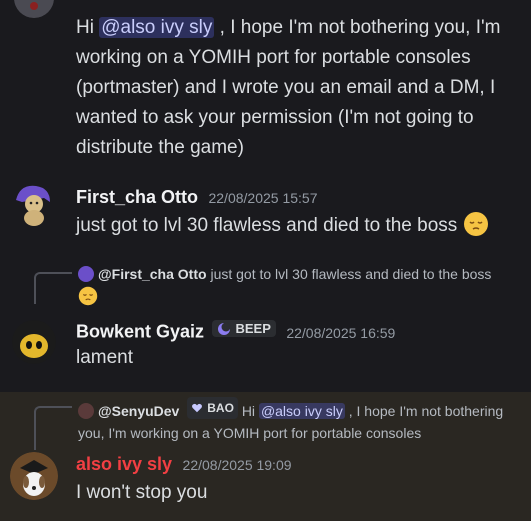  Describe the element at coordinates (137, 197) in the screenshot. I see `author-name: First_cha Otto` at that location.